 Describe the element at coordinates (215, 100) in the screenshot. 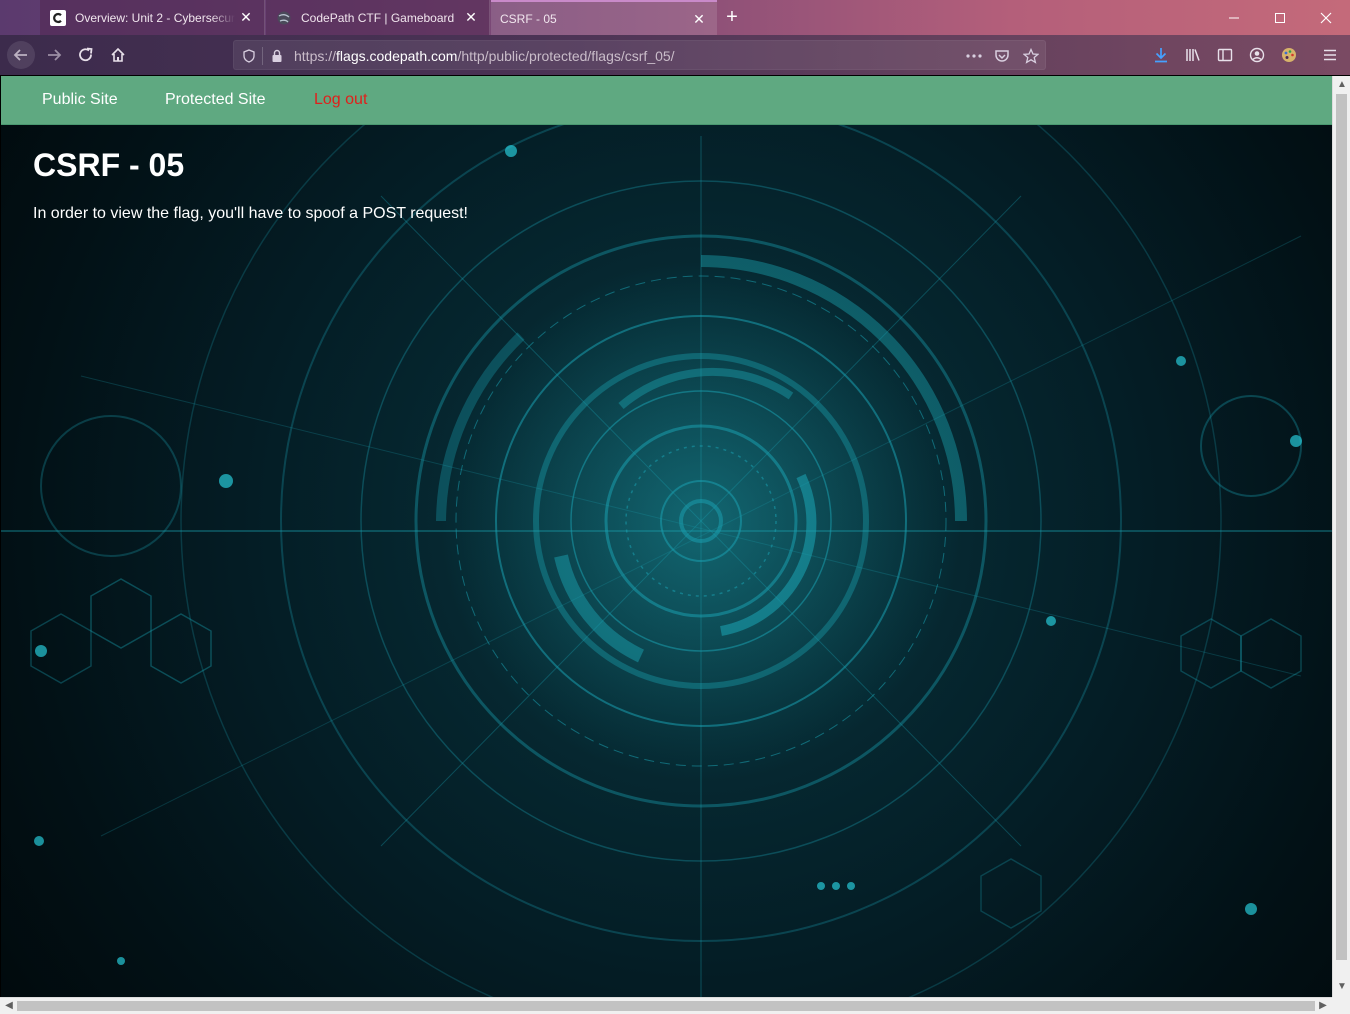

I see `protected-site-link: Protected Site` at that location.